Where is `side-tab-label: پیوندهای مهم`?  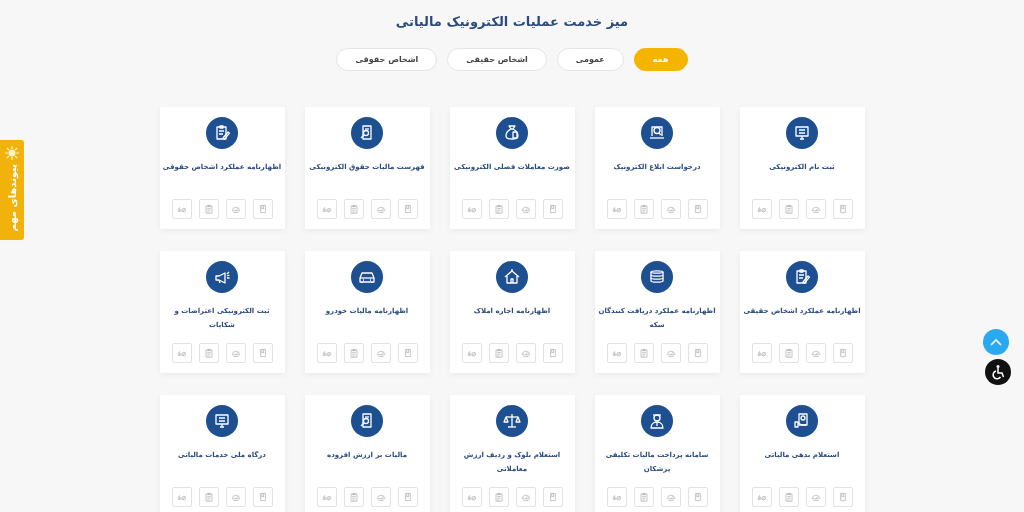 side-tab-label: پیوندهای مهم is located at coordinates (12, 198).